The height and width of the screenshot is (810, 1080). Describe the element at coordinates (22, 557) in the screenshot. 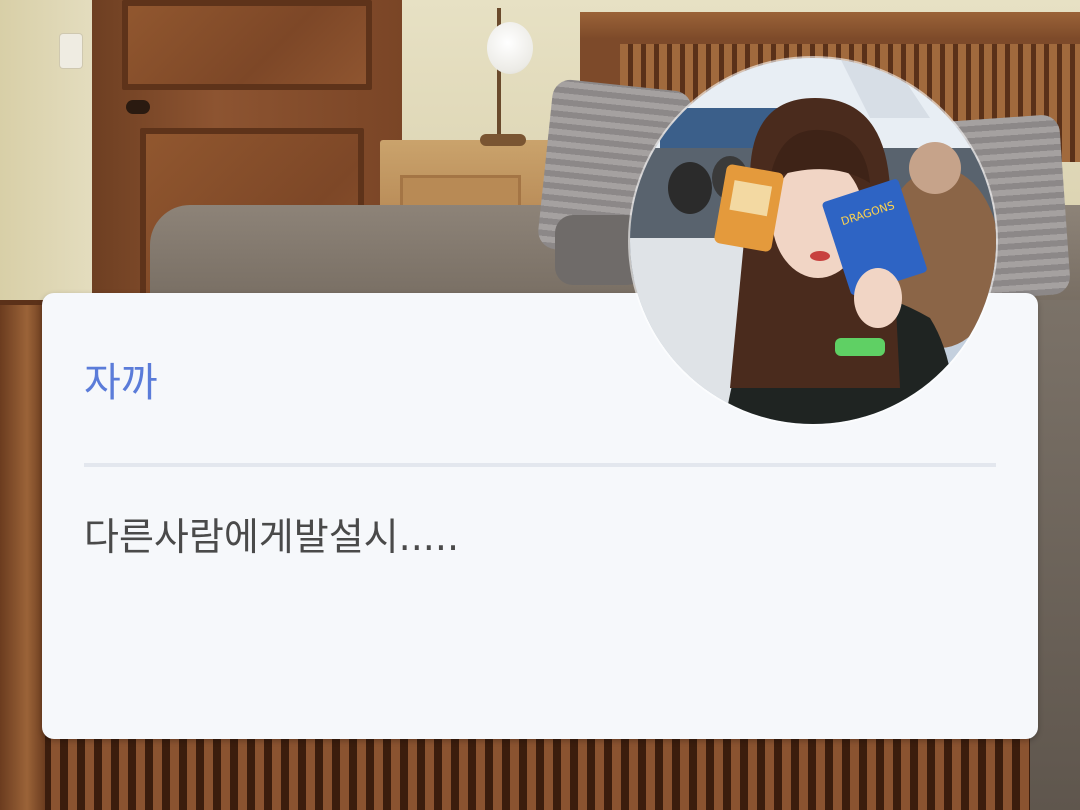

I see `footboard-post` at that location.